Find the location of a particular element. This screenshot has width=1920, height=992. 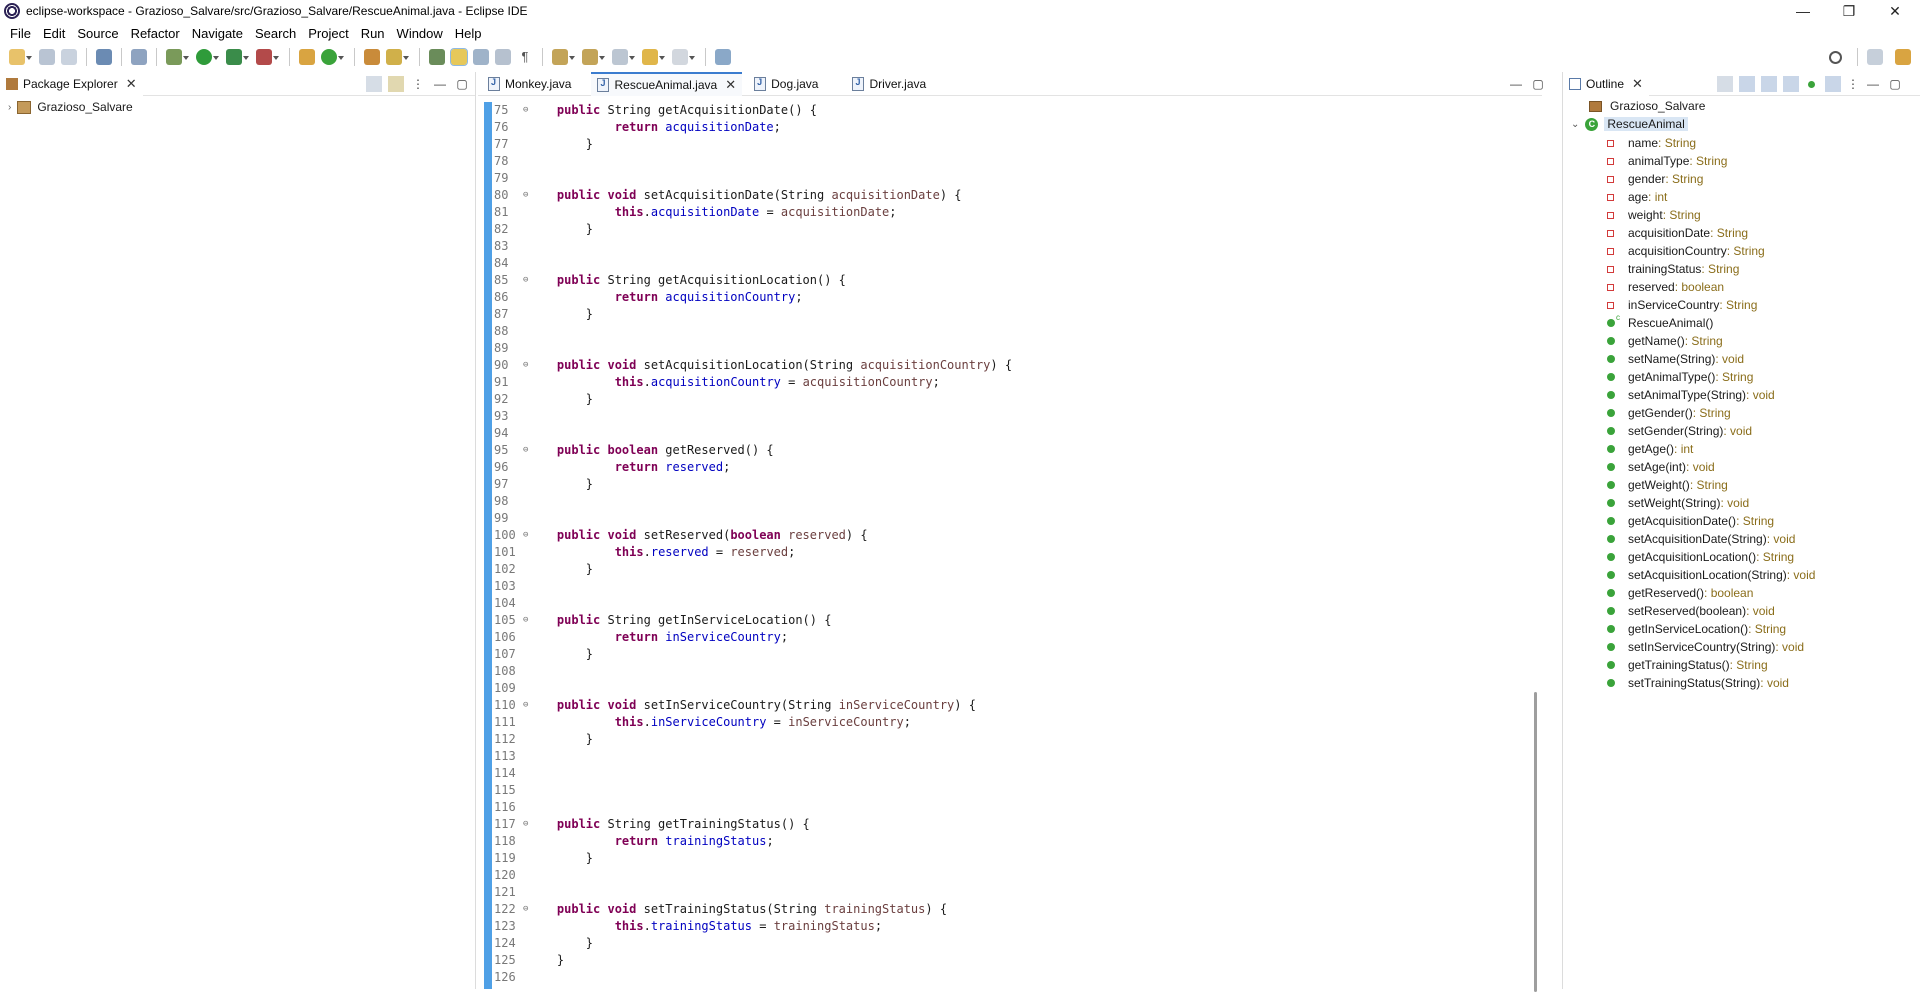

outline-member-field: trainingStatus : String is located at coordinates (1673, 269).